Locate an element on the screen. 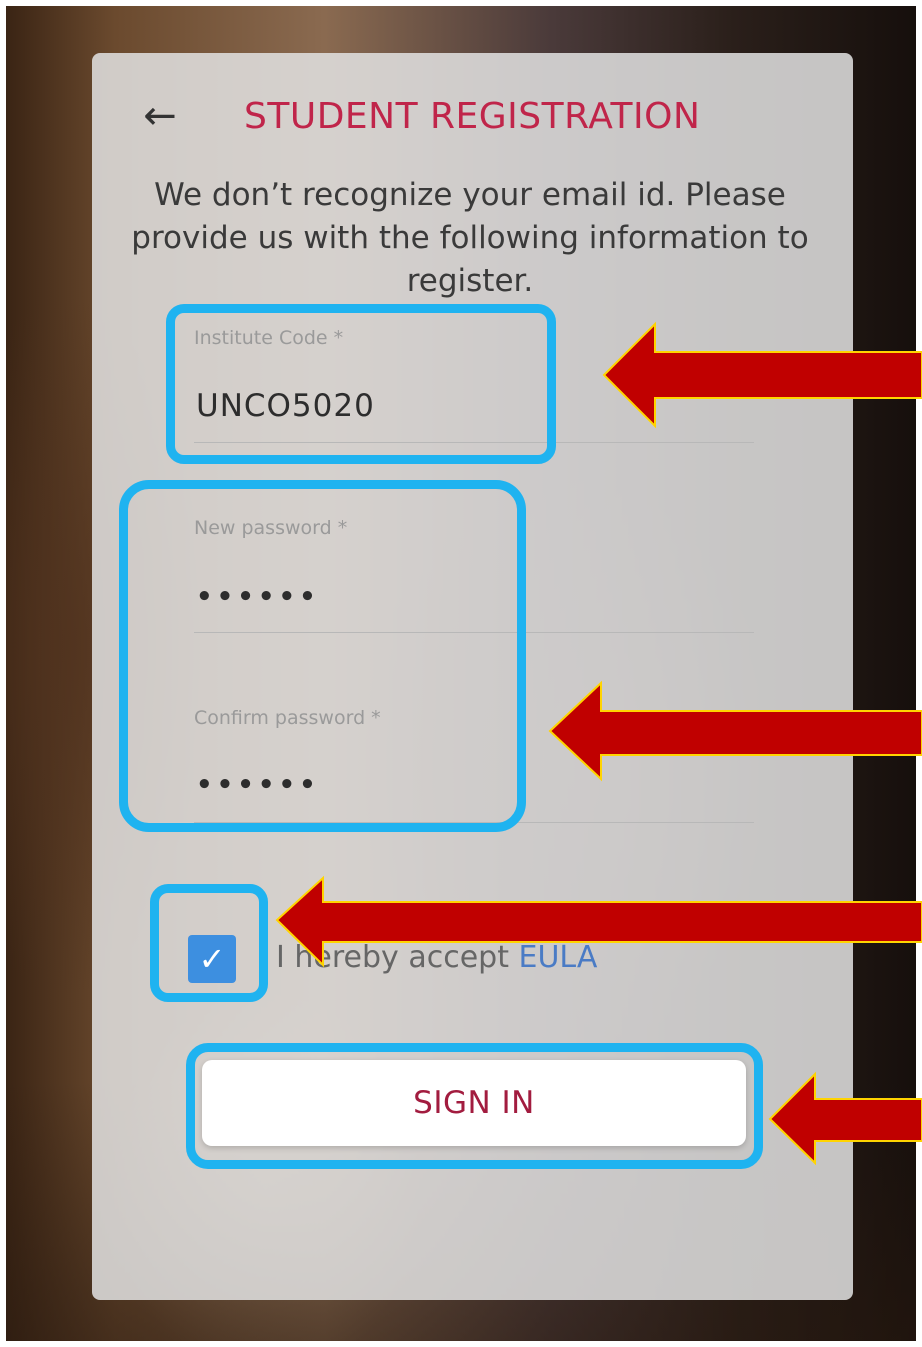 Image resolution: width=922 pixels, height=1347 pixels. arrow-institute-code is located at coordinates (762, 375).